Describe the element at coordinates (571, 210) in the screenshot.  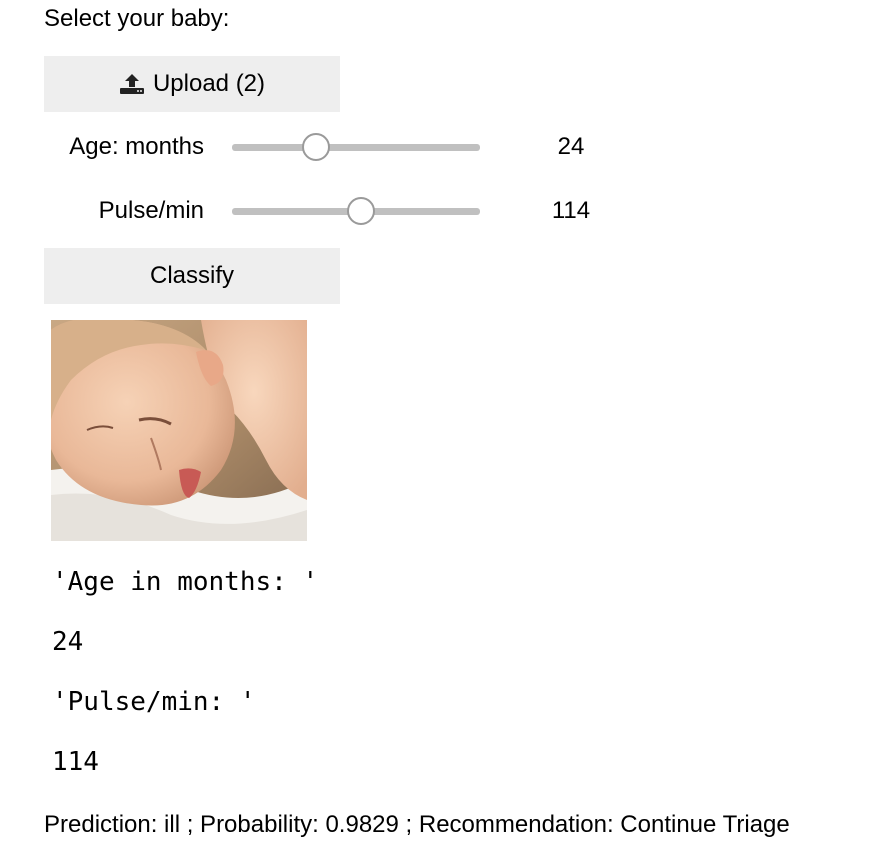
I see `pulse-slider-value: 114` at that location.